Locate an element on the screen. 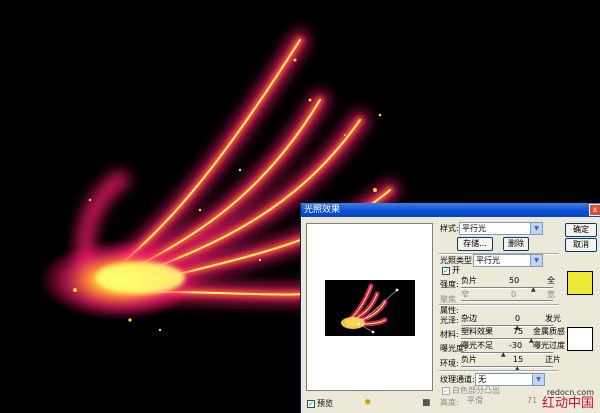 The height and width of the screenshot is (413, 600). light-color-swatch is located at coordinates (580, 283).